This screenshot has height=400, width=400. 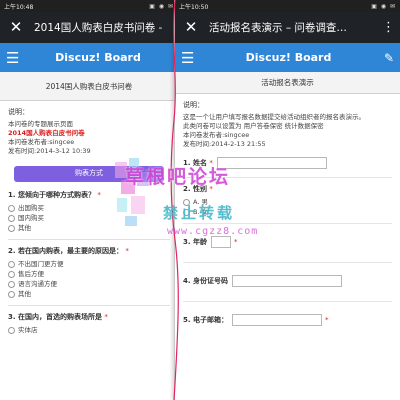 What do you see at coordinates (89, 174) in the screenshot?
I see `purchase-method-button: 购表方式` at bounding box center [89, 174].